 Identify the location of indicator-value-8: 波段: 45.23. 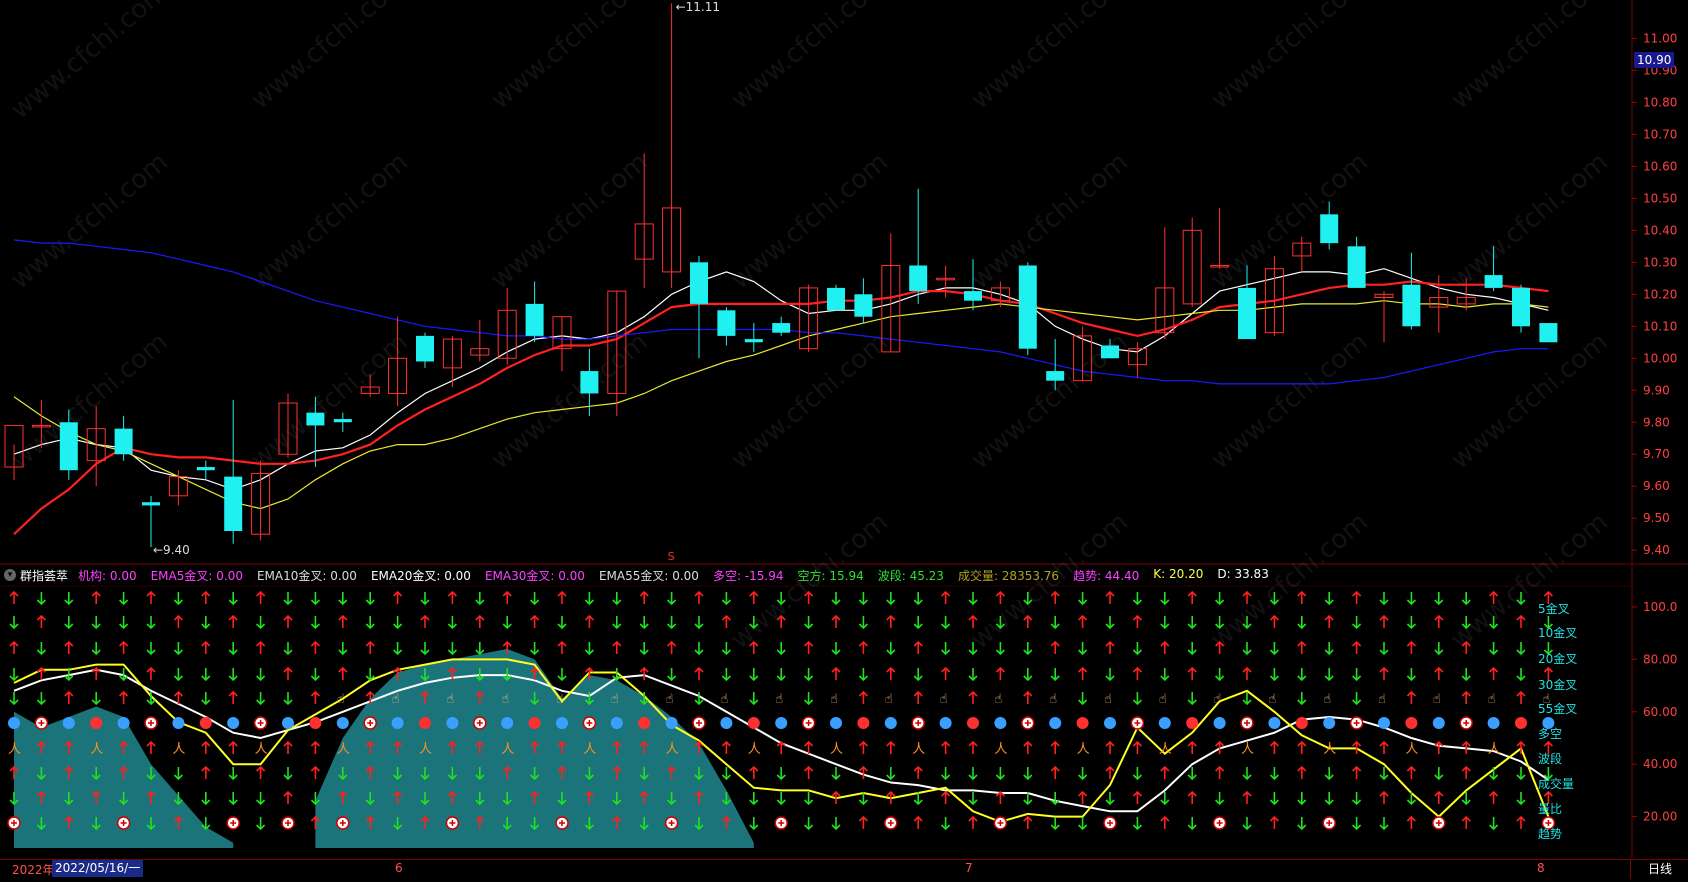
(910, 575).